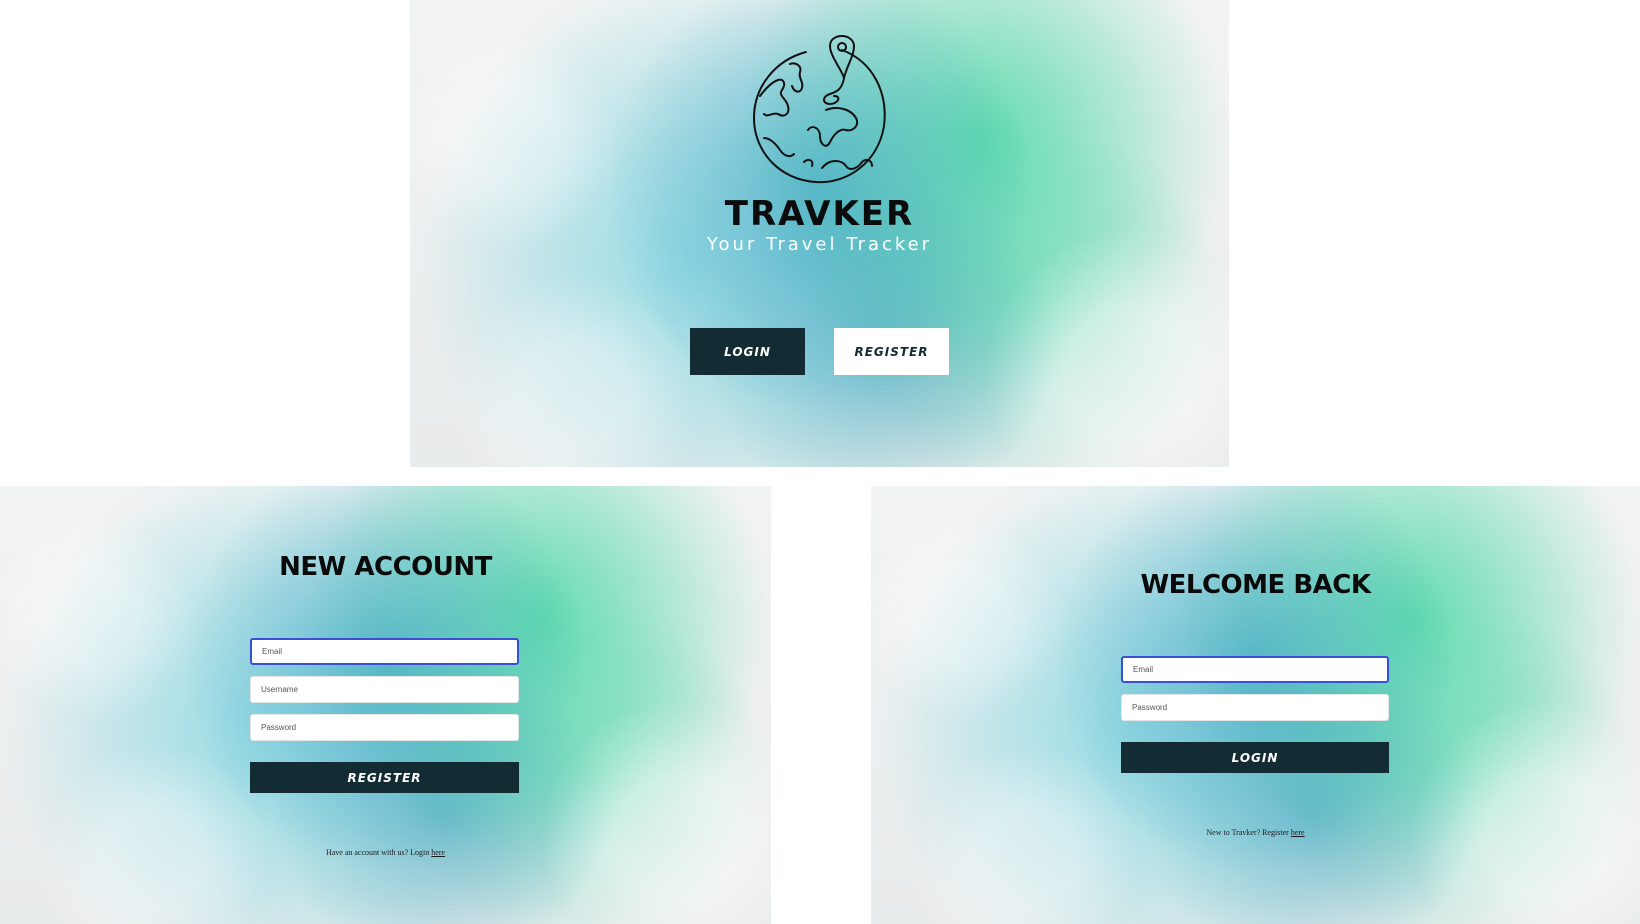  What do you see at coordinates (819, 244) in the screenshot?
I see `brand-tagline: Your Travel Tracker` at bounding box center [819, 244].